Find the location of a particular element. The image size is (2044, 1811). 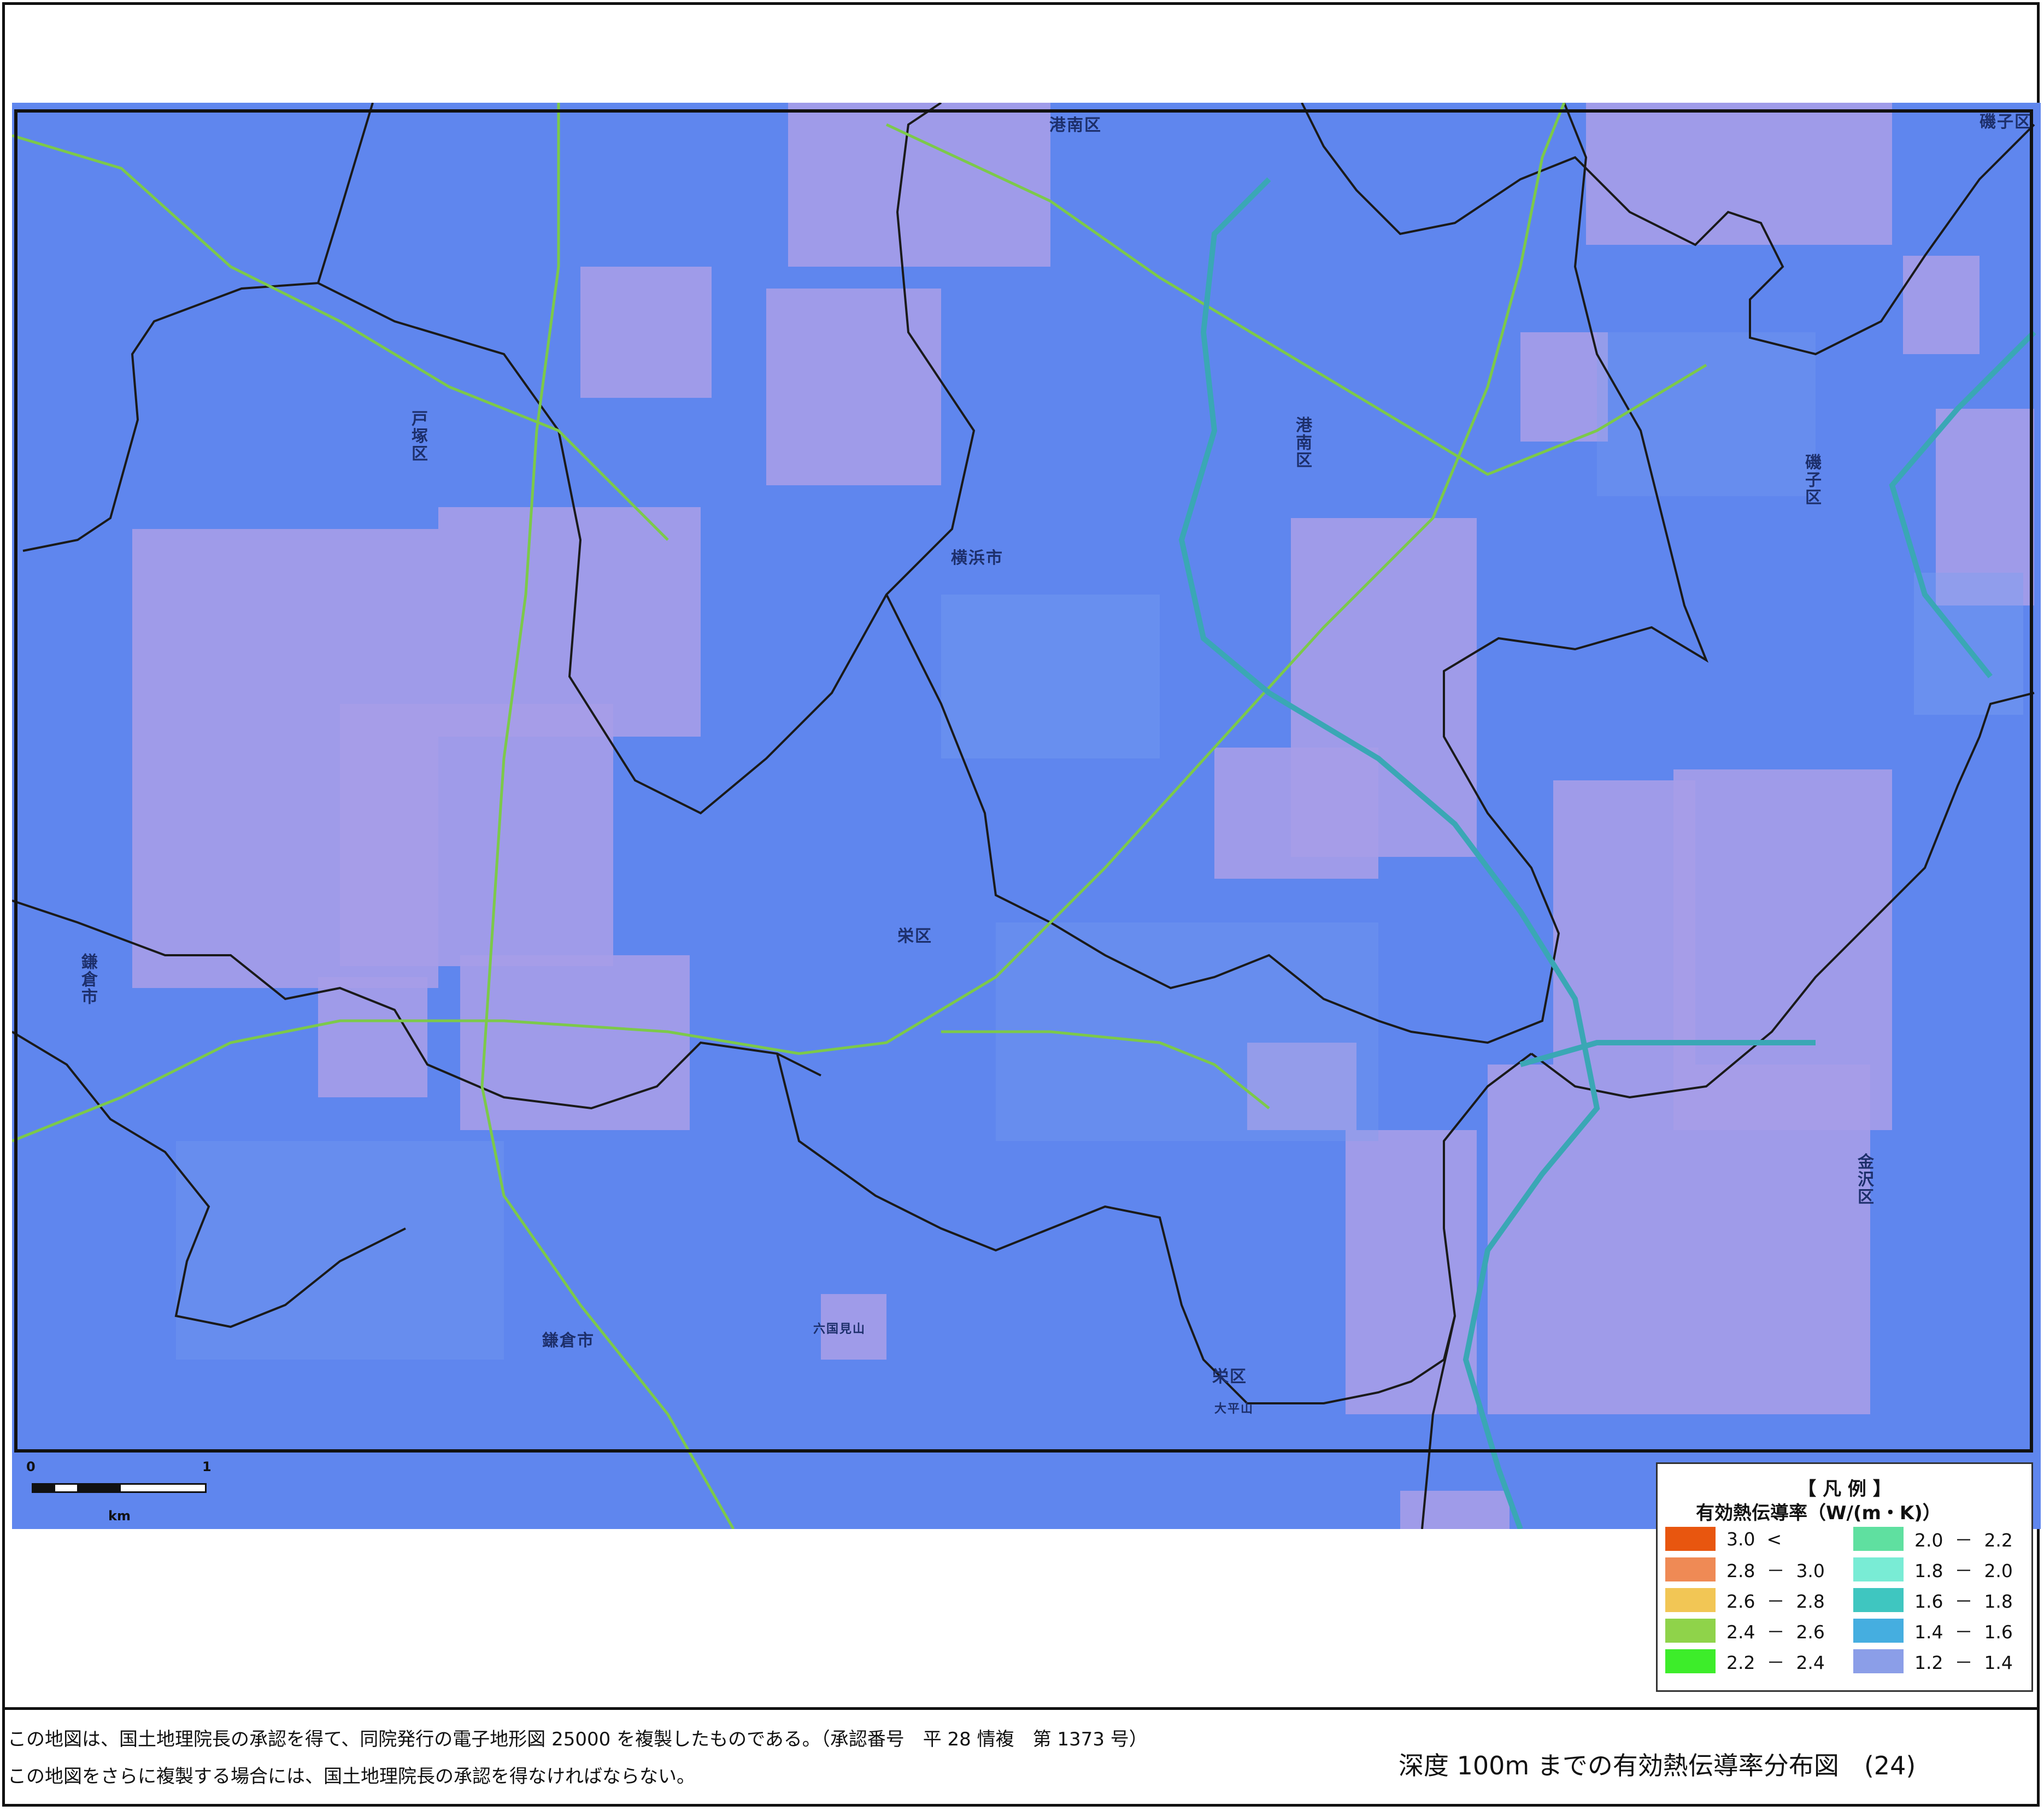

legend-item: 2.2 － 2.4 is located at coordinates (1745, 1661).